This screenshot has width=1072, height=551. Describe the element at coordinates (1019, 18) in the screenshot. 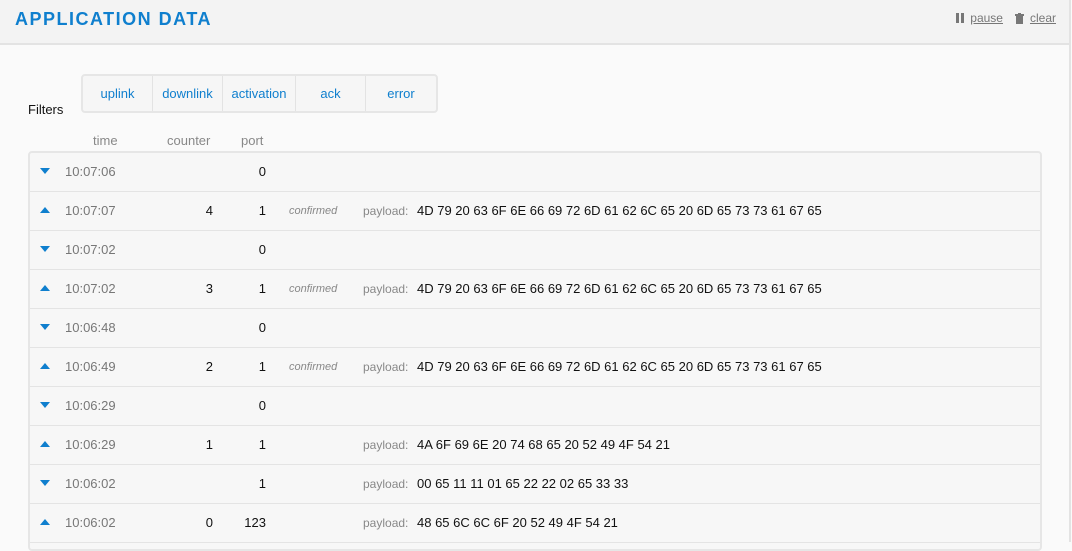

I see `trash-icon` at that location.